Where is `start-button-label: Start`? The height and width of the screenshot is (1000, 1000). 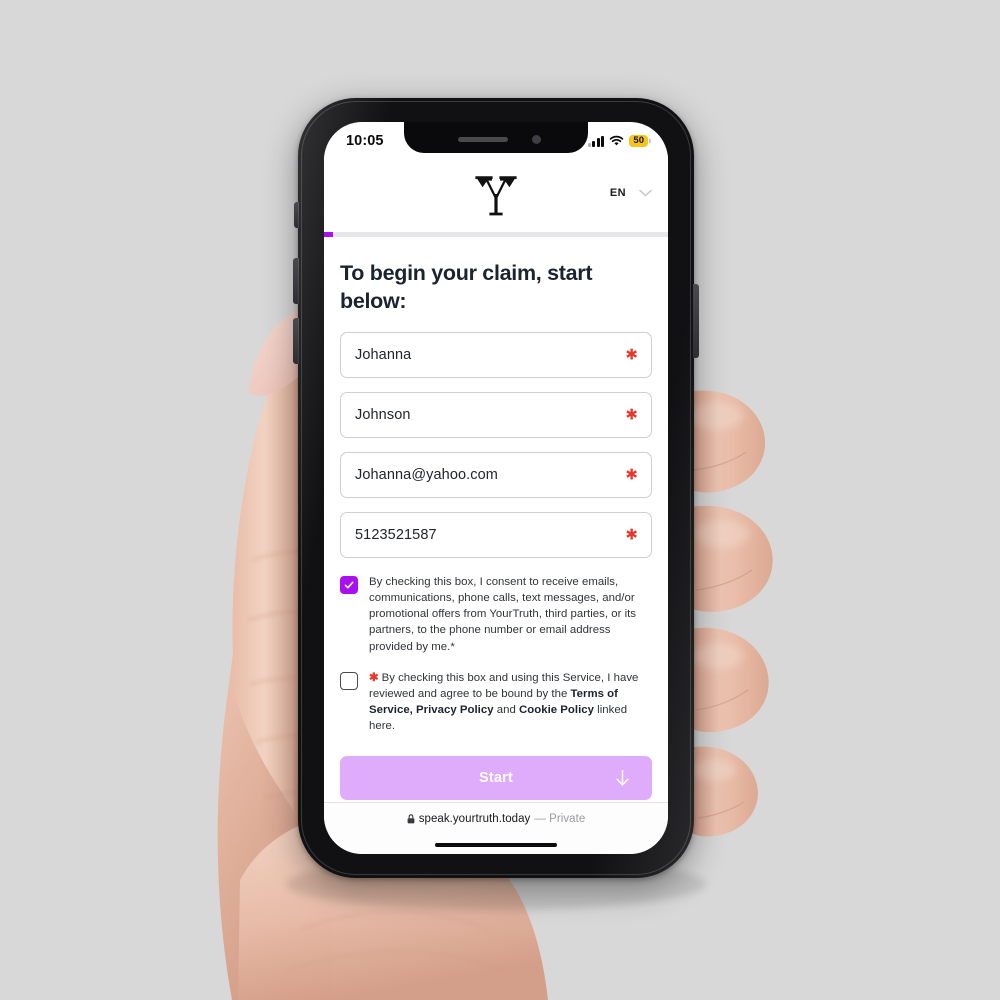
start-button-label: Start is located at coordinates (496, 778).